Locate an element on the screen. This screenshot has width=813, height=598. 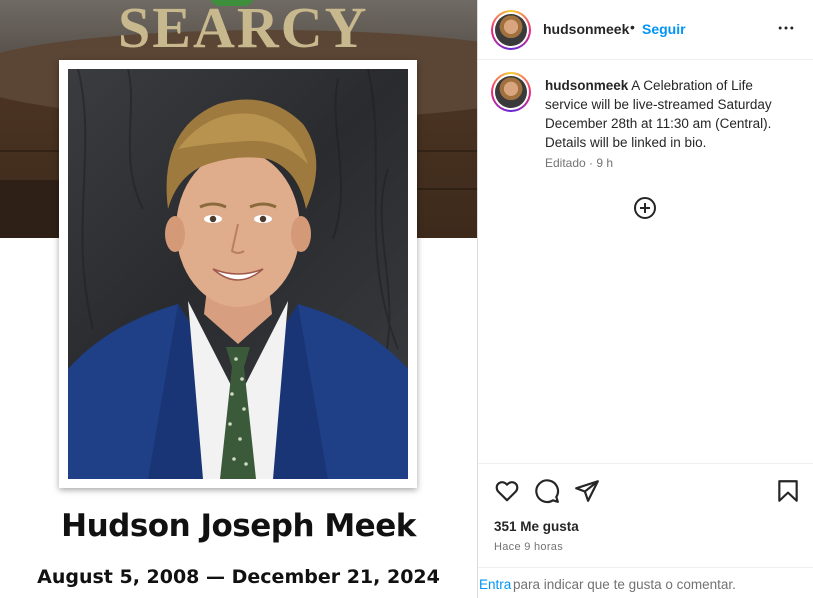
follow-button: Seguir is located at coordinates (664, 29).